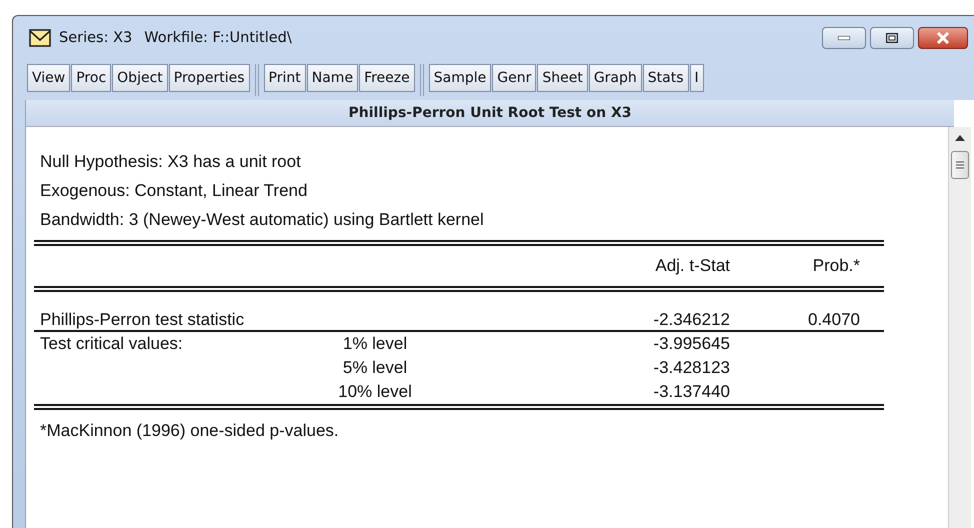  Describe the element at coordinates (692, 266) in the screenshot. I see `column-header: Adj. t-Stat` at that location.